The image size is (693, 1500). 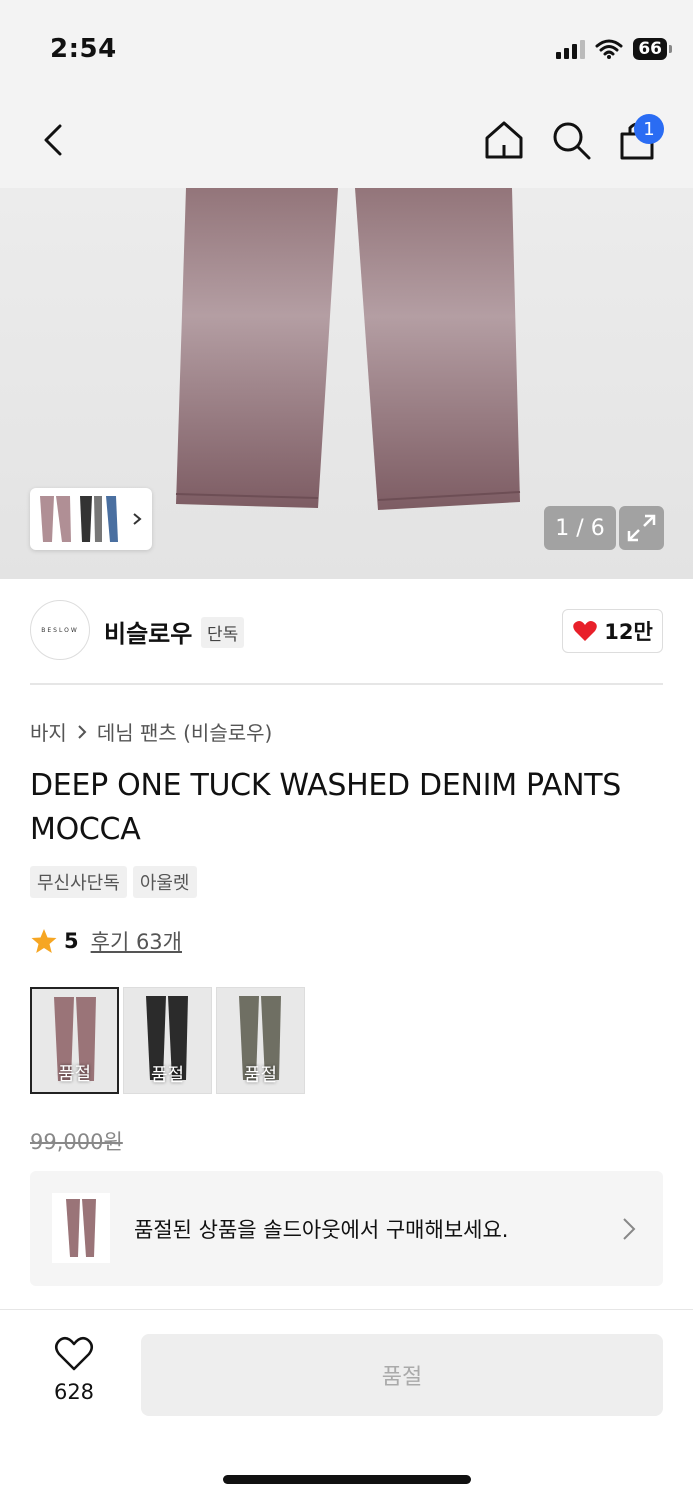 I want to click on thumbnail-images, so click(x=91, y=519).